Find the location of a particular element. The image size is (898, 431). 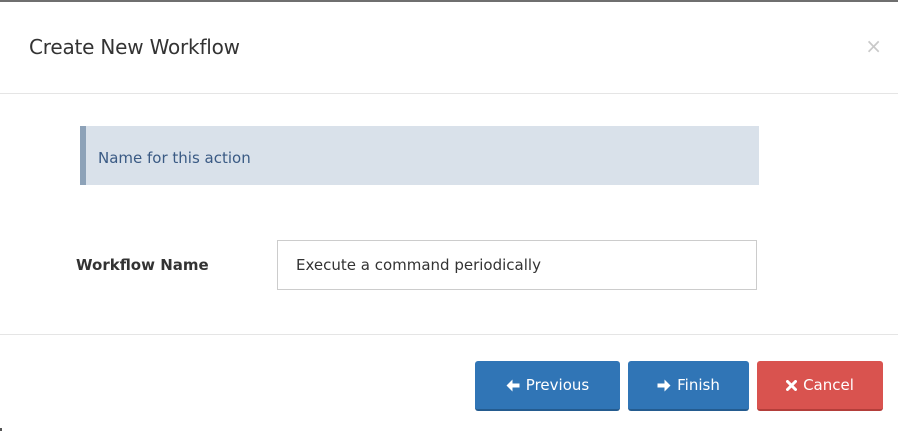

workflow-name-input is located at coordinates (517, 265).